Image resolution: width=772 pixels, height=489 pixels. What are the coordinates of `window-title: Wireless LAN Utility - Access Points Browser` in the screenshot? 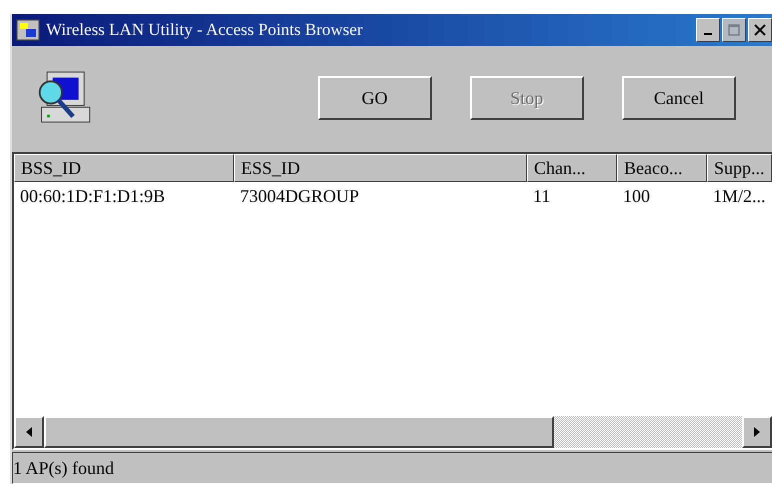 It's located at (205, 30).